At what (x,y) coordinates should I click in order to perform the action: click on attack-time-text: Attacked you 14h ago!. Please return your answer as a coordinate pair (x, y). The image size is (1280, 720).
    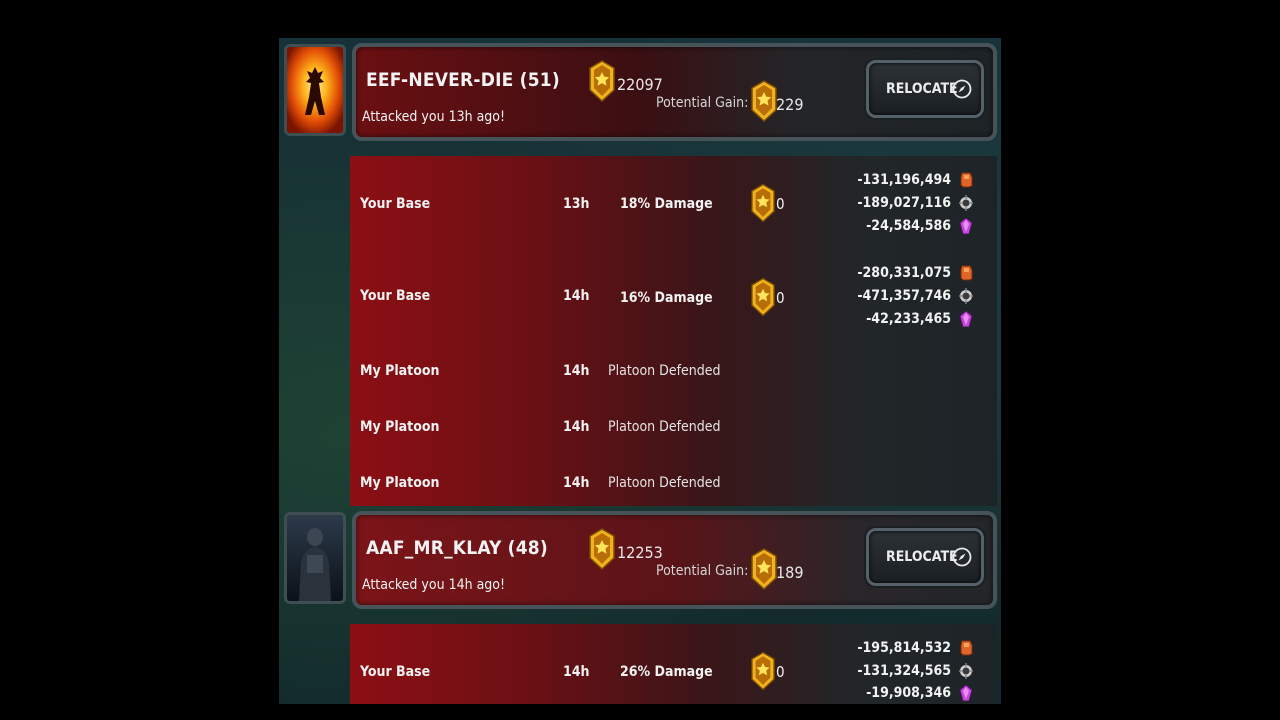
    Looking at the image, I should click on (434, 585).